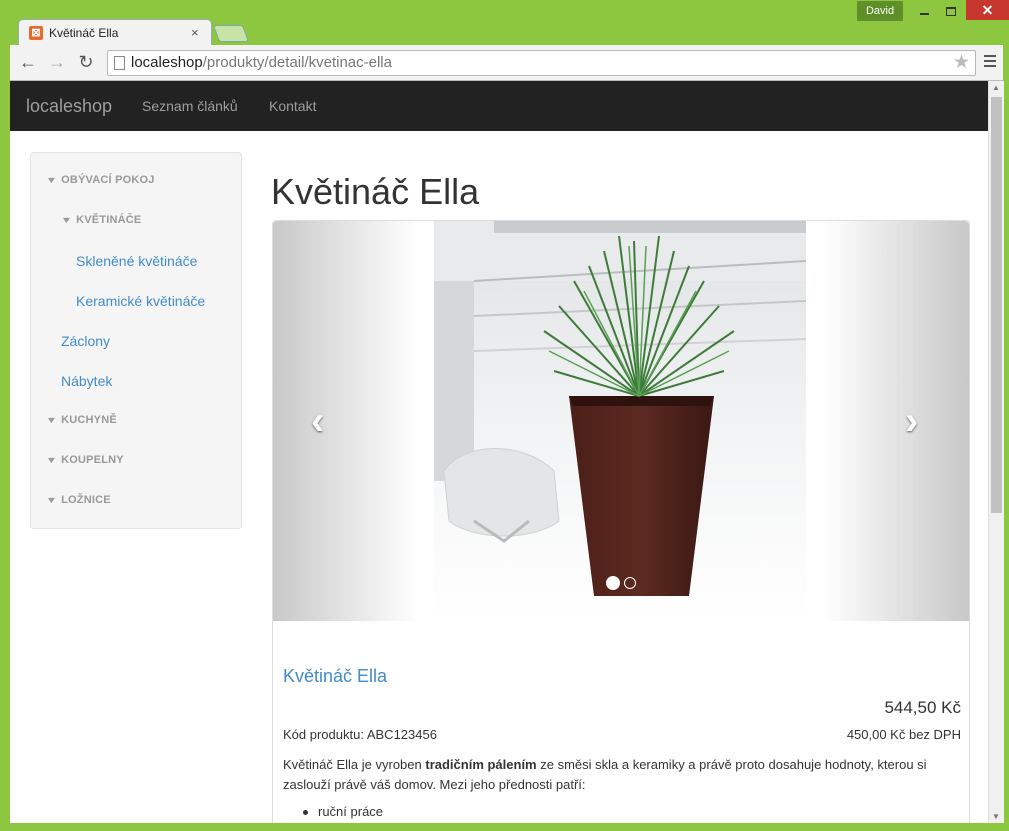 The height and width of the screenshot is (831, 1009). I want to click on back-button: ←, so click(28, 62).